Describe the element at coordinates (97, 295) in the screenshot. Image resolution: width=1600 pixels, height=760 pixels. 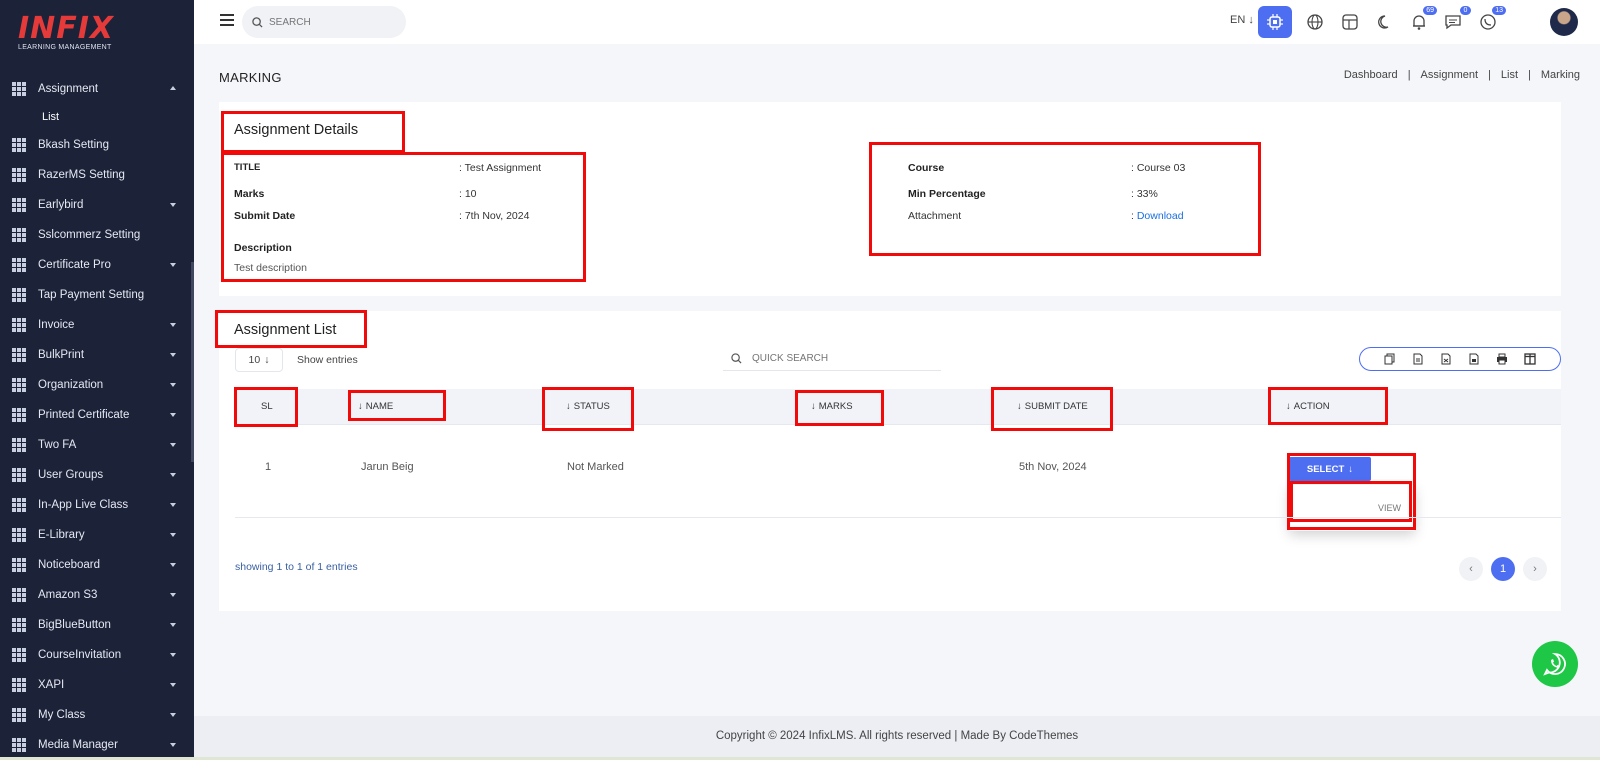
I see `sidebar-item-tap-payment-setting: Tap Payment Setting` at that location.